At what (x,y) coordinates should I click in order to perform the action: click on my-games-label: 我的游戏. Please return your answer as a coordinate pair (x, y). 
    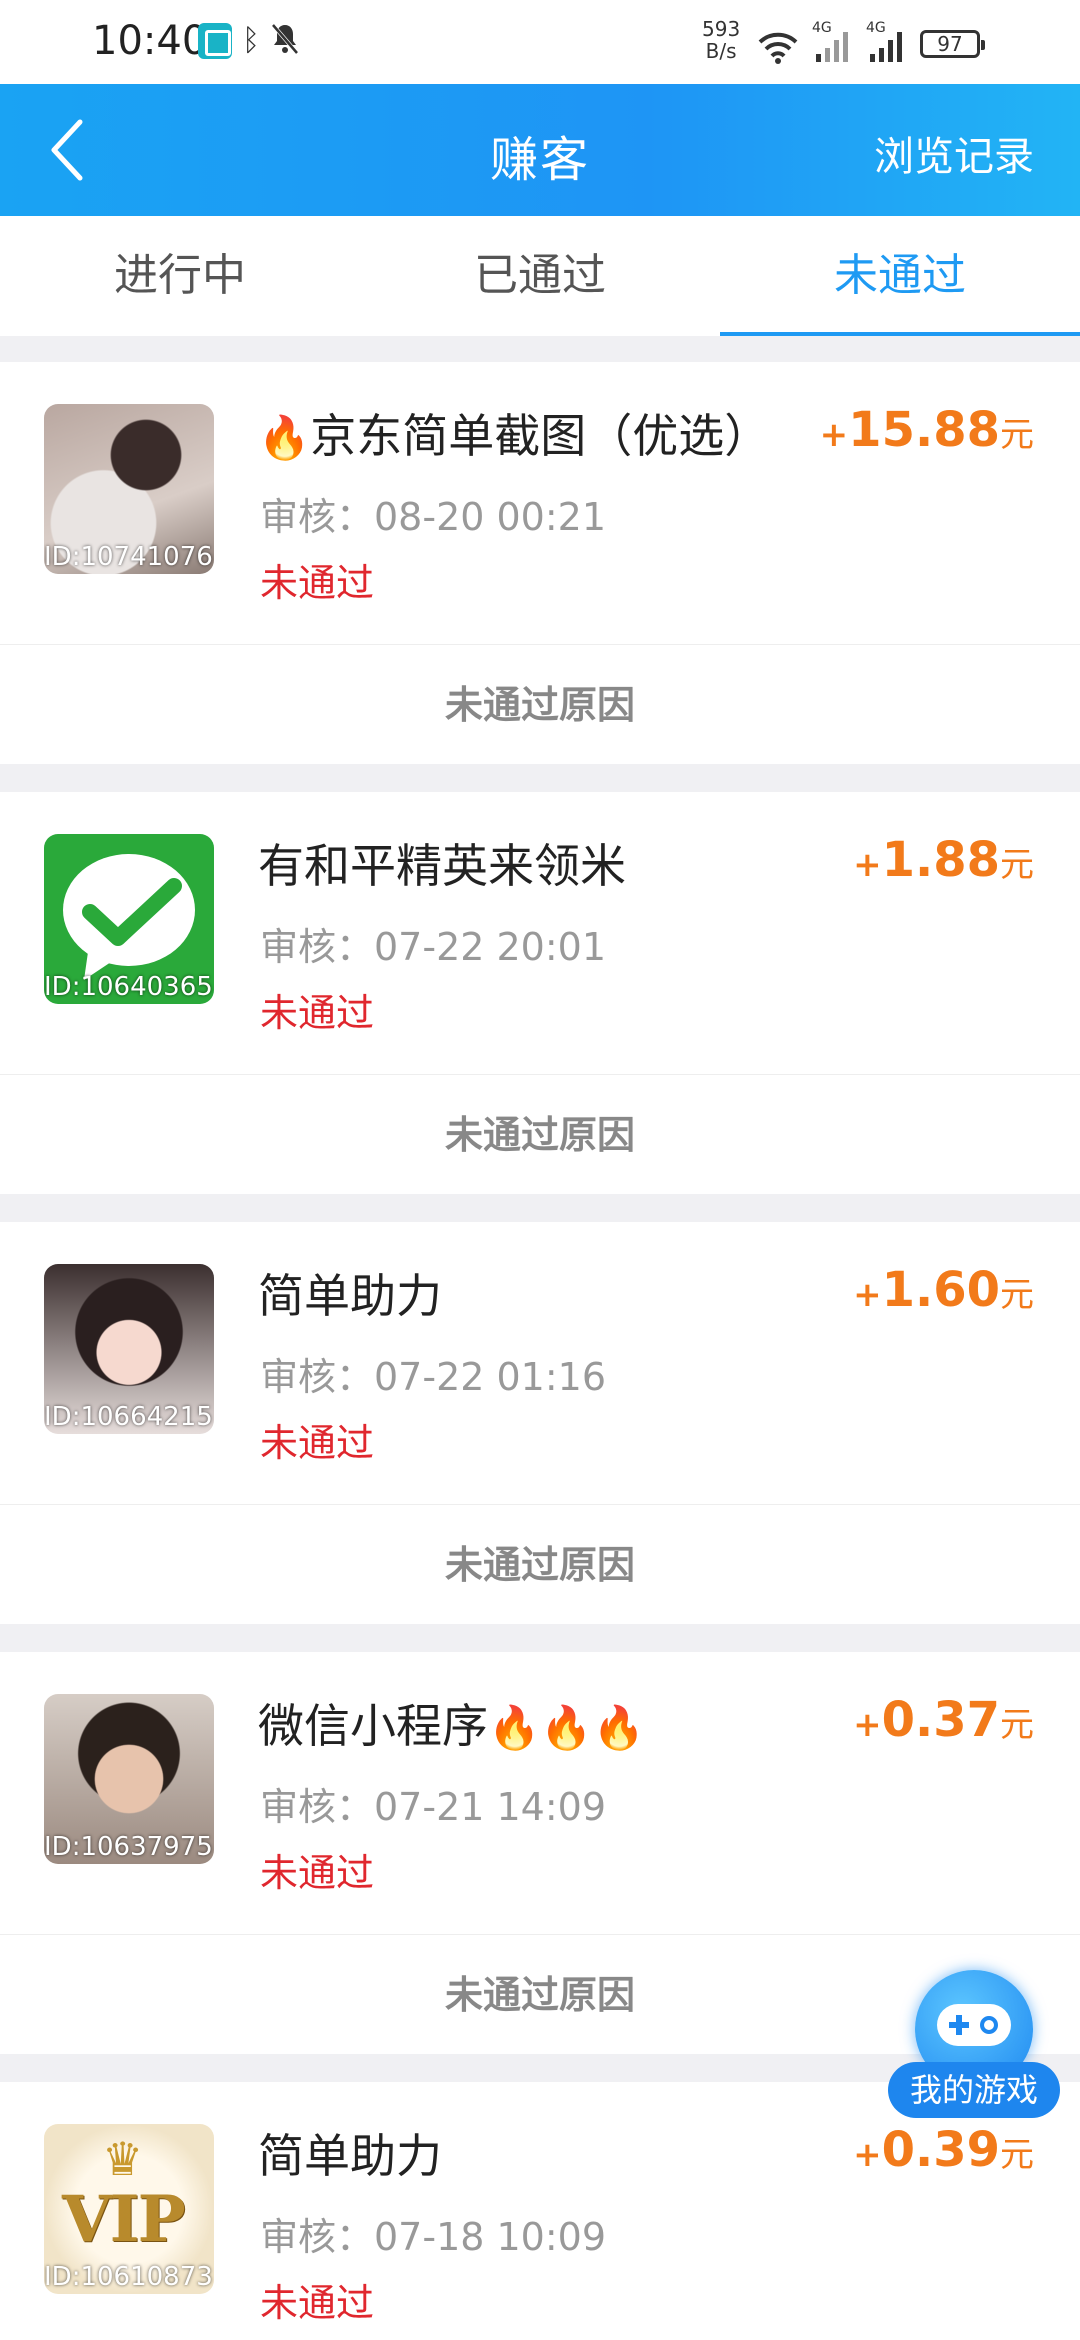
    Looking at the image, I should click on (974, 2090).